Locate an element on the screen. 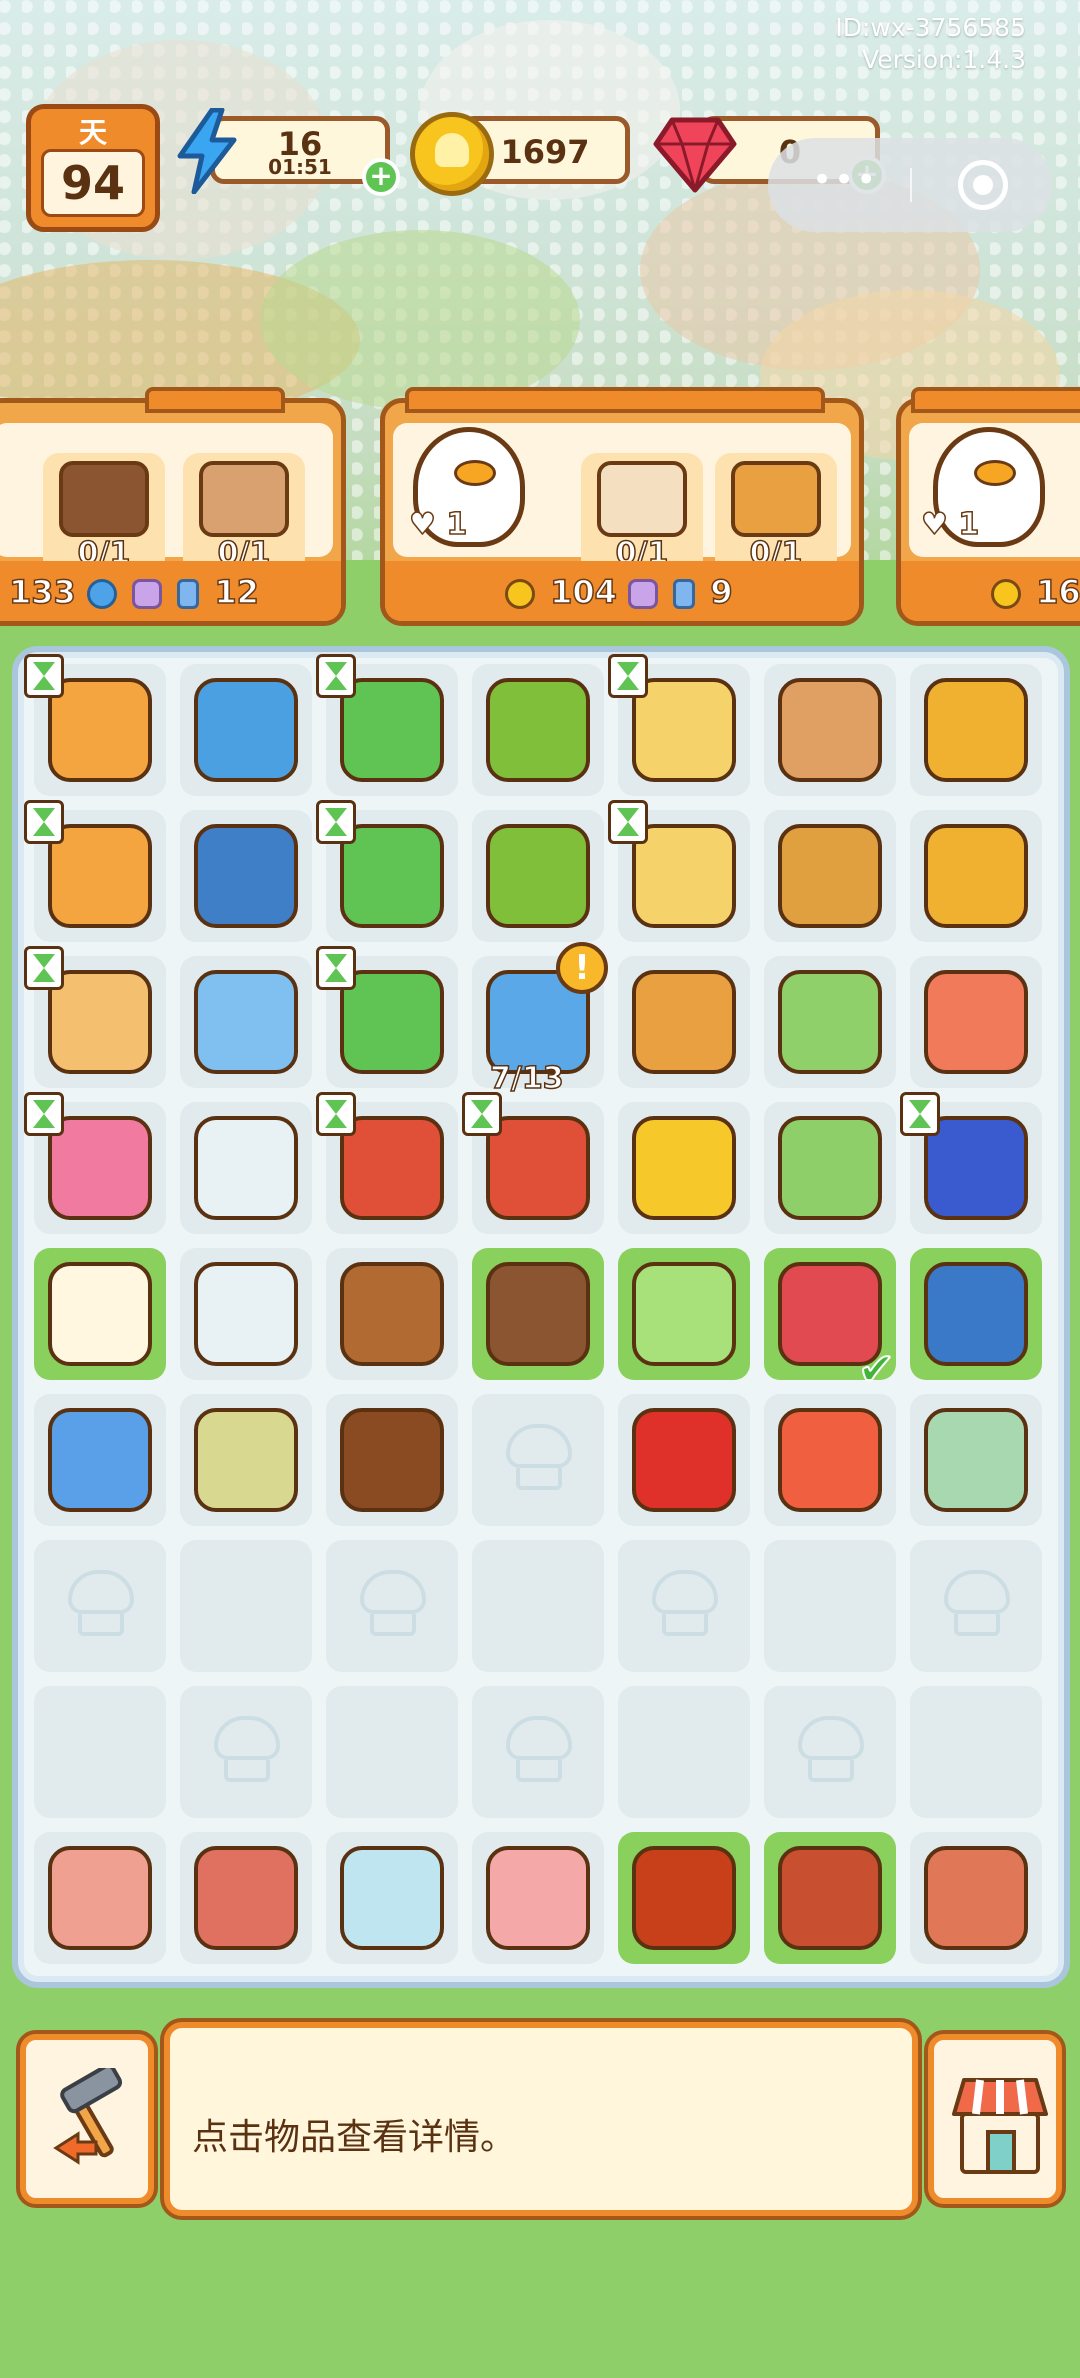 The width and height of the screenshot is (1080, 2378). latte-cup-icon is located at coordinates (642, 499).